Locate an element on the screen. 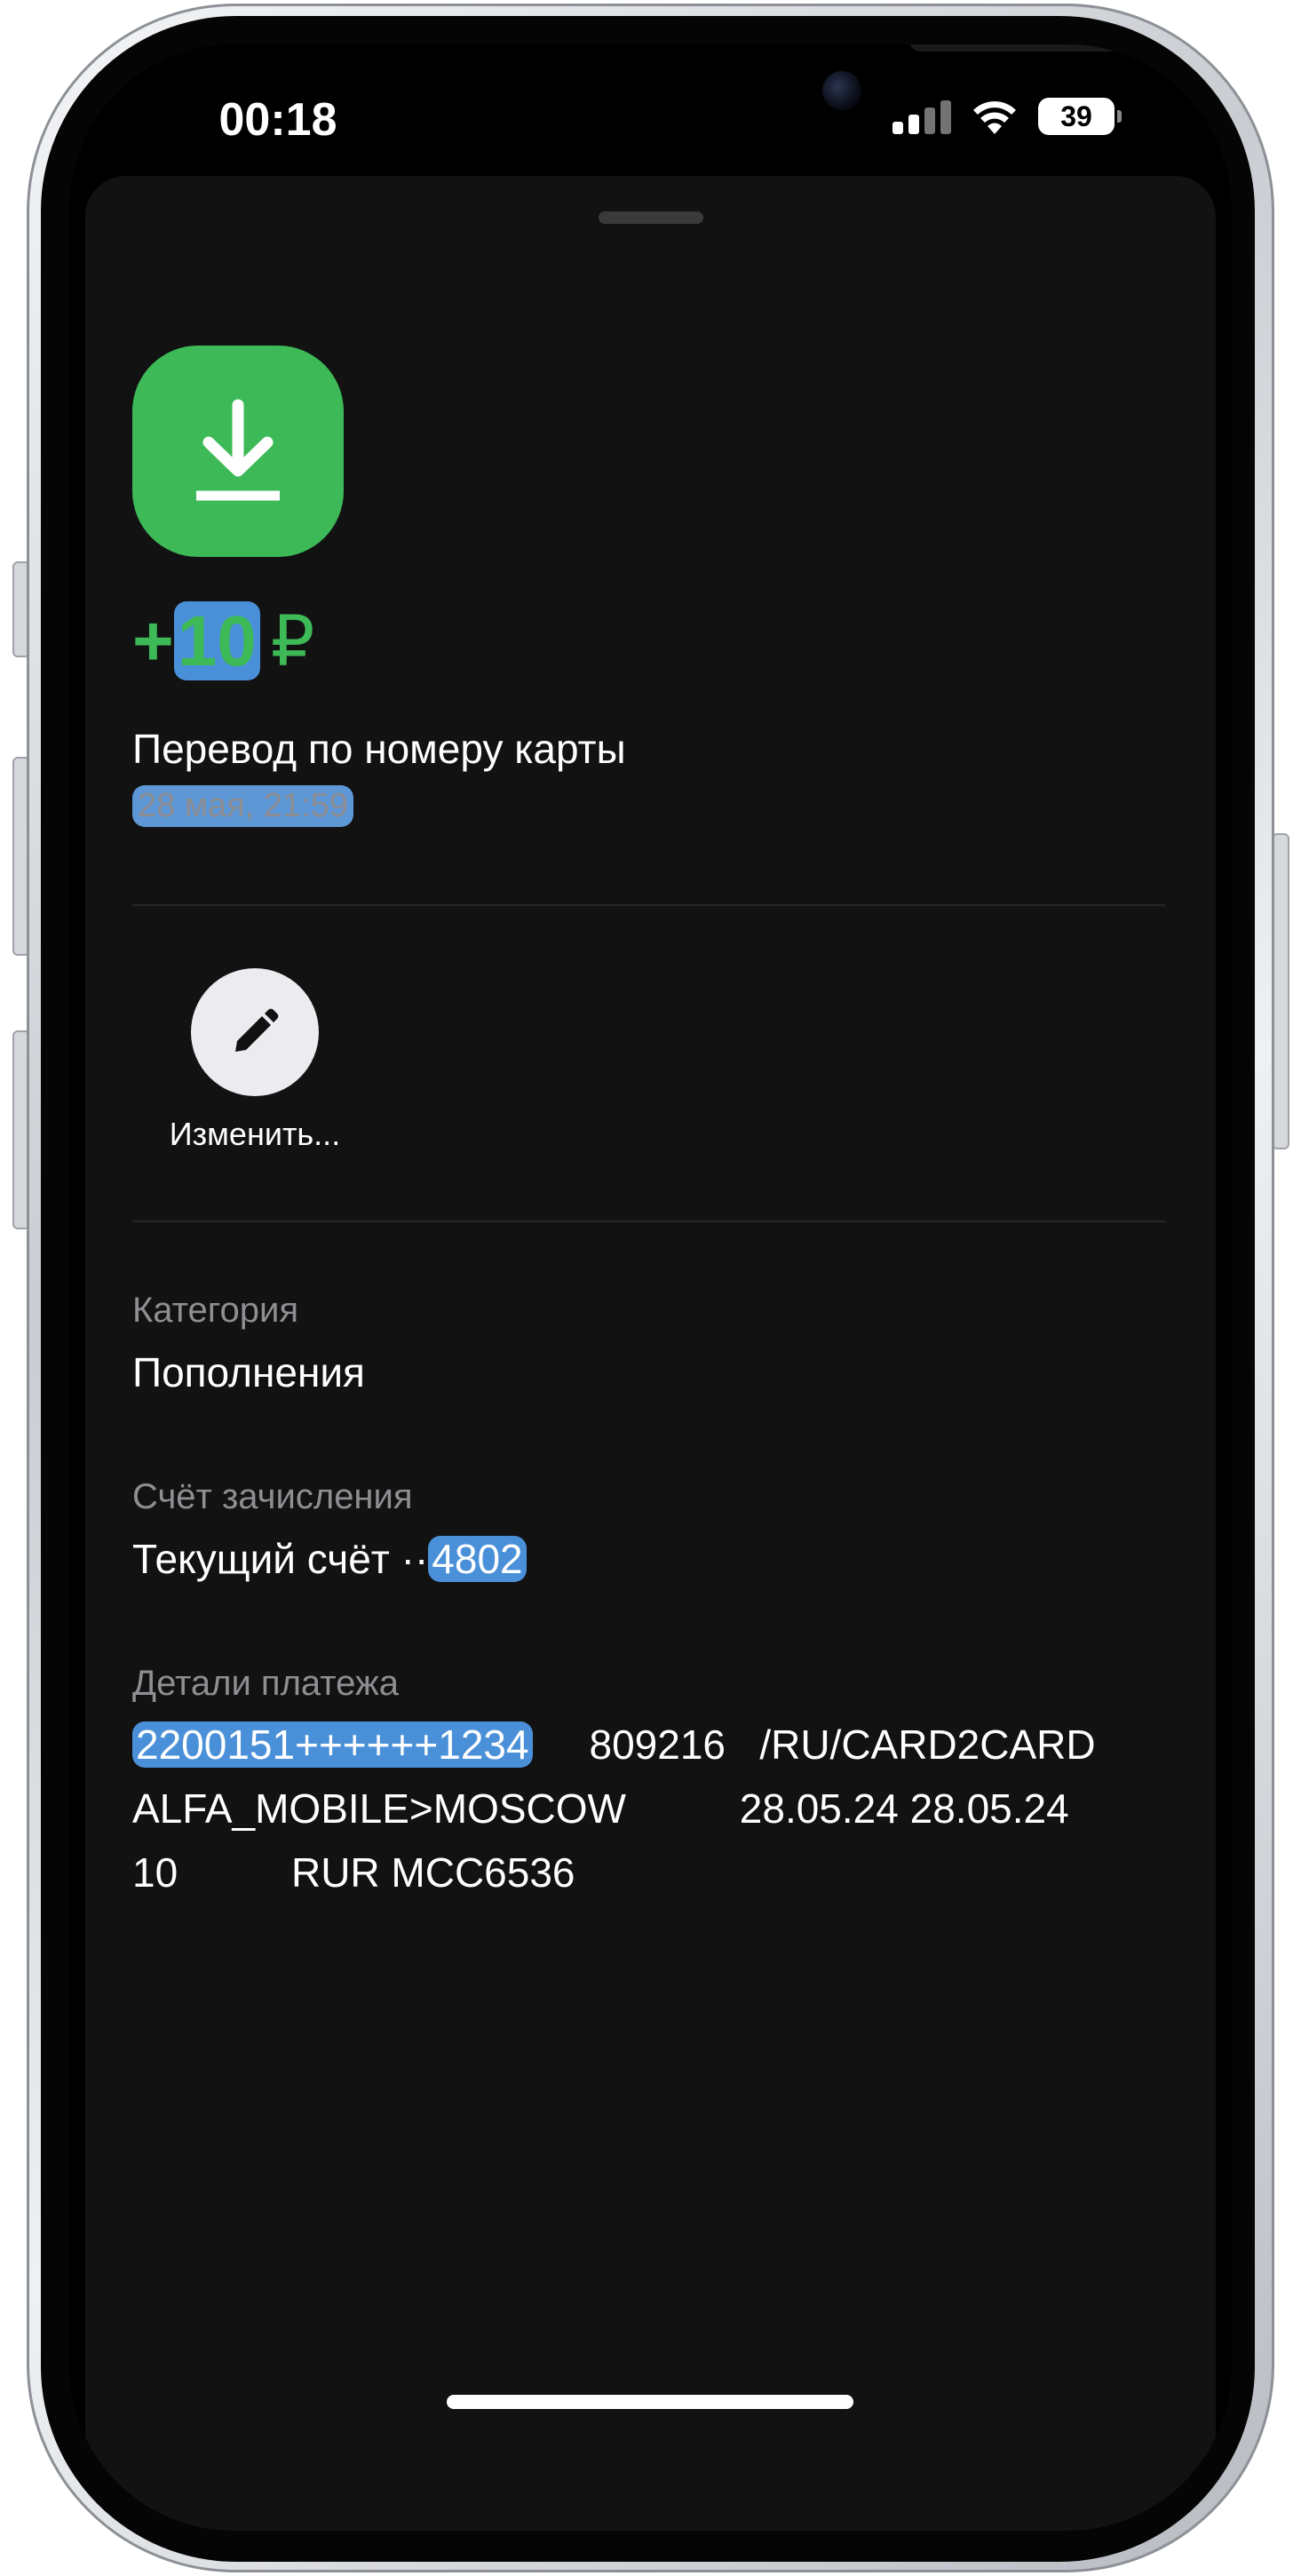  status-icons: 39 is located at coordinates (1007, 116).